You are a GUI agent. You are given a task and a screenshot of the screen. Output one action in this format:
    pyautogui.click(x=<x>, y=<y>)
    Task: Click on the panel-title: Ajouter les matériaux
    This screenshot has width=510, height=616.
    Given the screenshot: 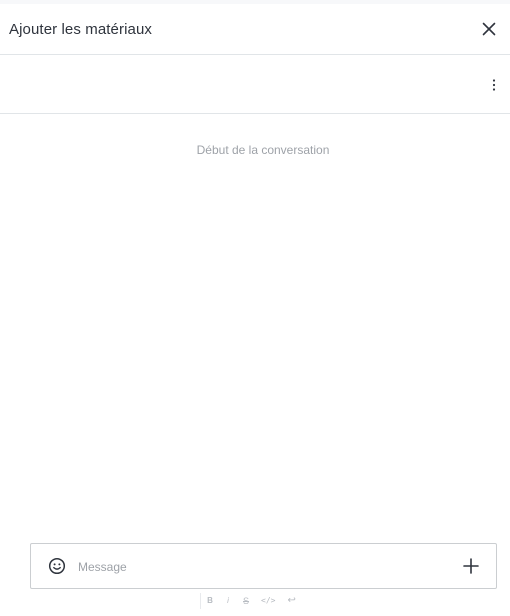 What is the action you would take?
    pyautogui.click(x=80, y=29)
    